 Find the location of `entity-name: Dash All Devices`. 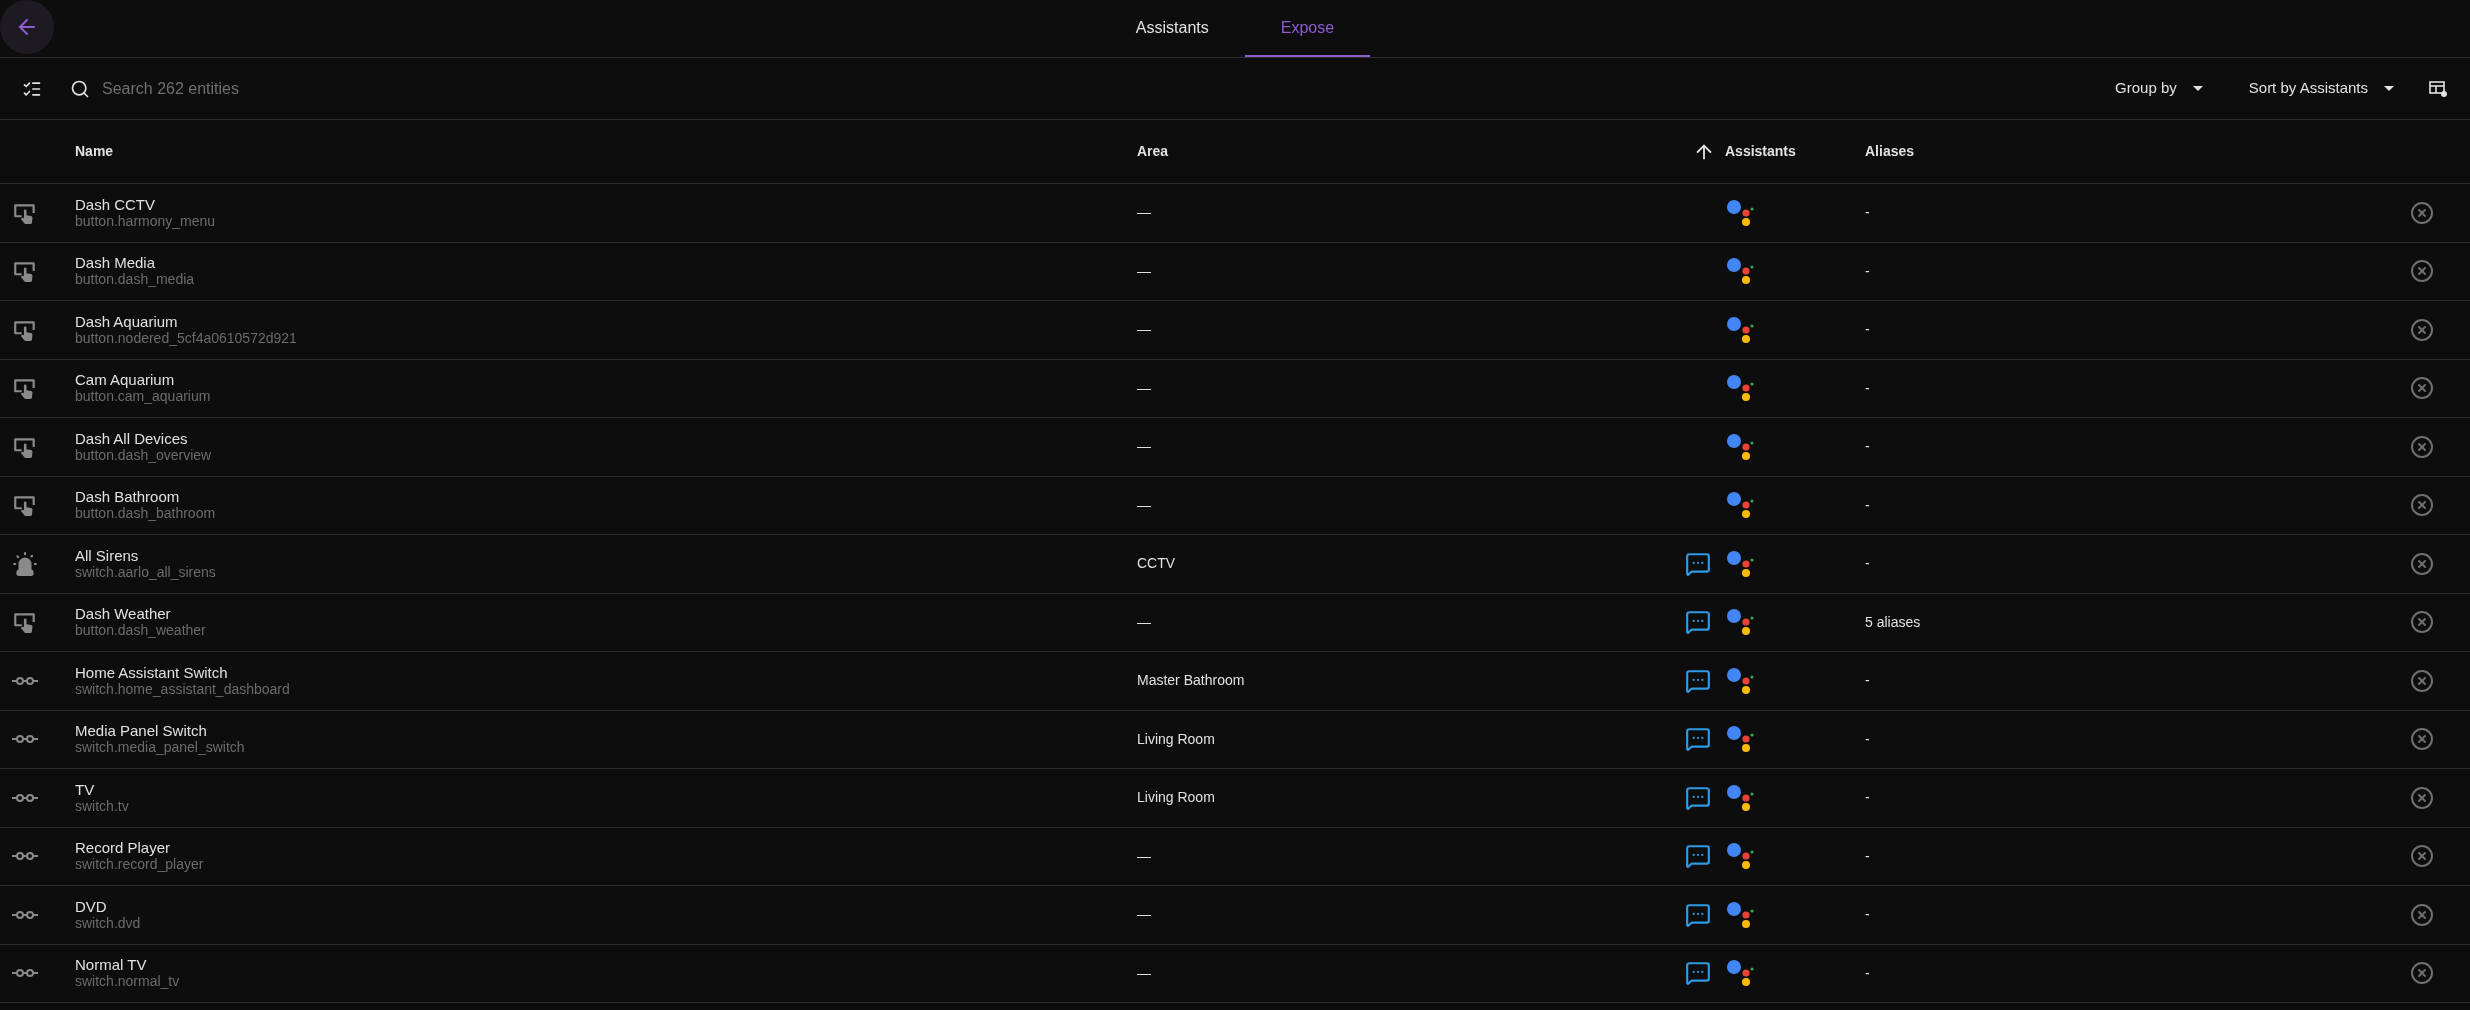

entity-name: Dash All Devices is located at coordinates (132, 438).